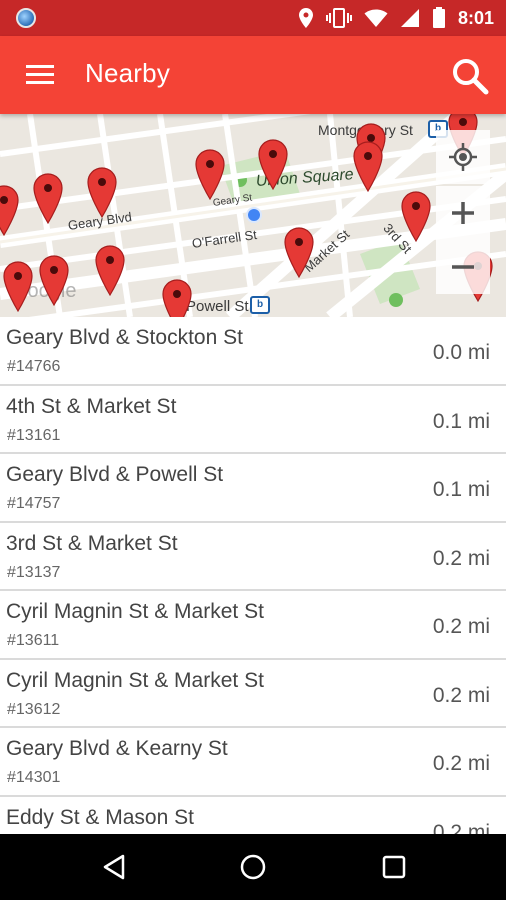 This screenshot has width=506, height=900. Describe the element at coordinates (260, 305) in the screenshot. I see `transit-station-icon: b` at that location.